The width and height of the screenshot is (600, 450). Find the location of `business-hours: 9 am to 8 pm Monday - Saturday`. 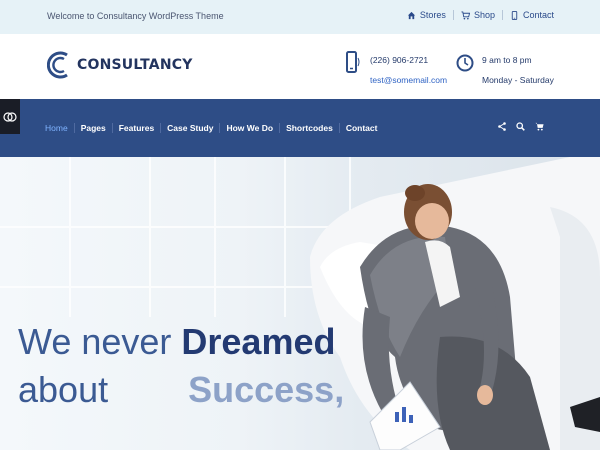

business-hours: 9 am to 8 pm Monday - Saturday is located at coordinates (505, 70).